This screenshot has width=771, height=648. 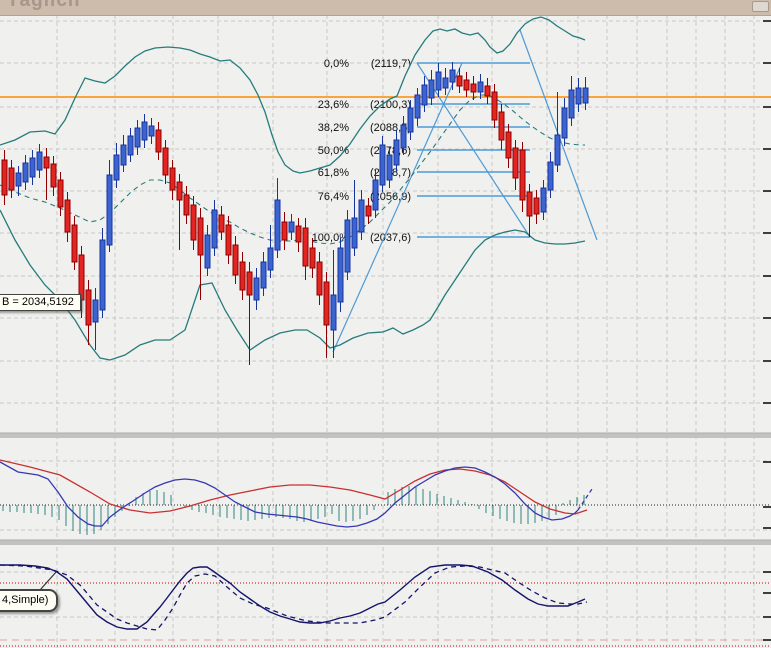 What do you see at coordinates (44, 5) in the screenshot?
I see `chart-period-title: Täglich` at bounding box center [44, 5].